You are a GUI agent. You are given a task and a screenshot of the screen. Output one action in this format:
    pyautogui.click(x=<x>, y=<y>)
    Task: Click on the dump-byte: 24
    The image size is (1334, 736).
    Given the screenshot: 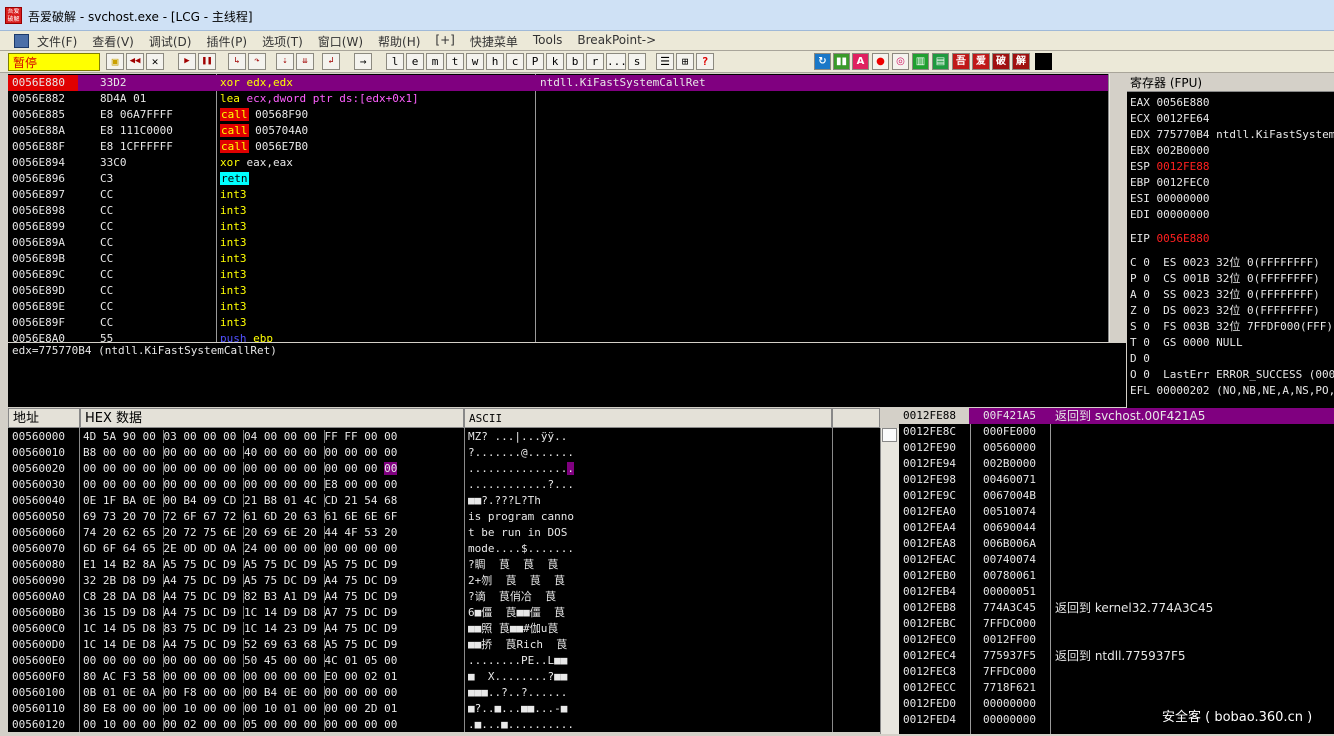 What is the action you would take?
    pyautogui.click(x=250, y=548)
    